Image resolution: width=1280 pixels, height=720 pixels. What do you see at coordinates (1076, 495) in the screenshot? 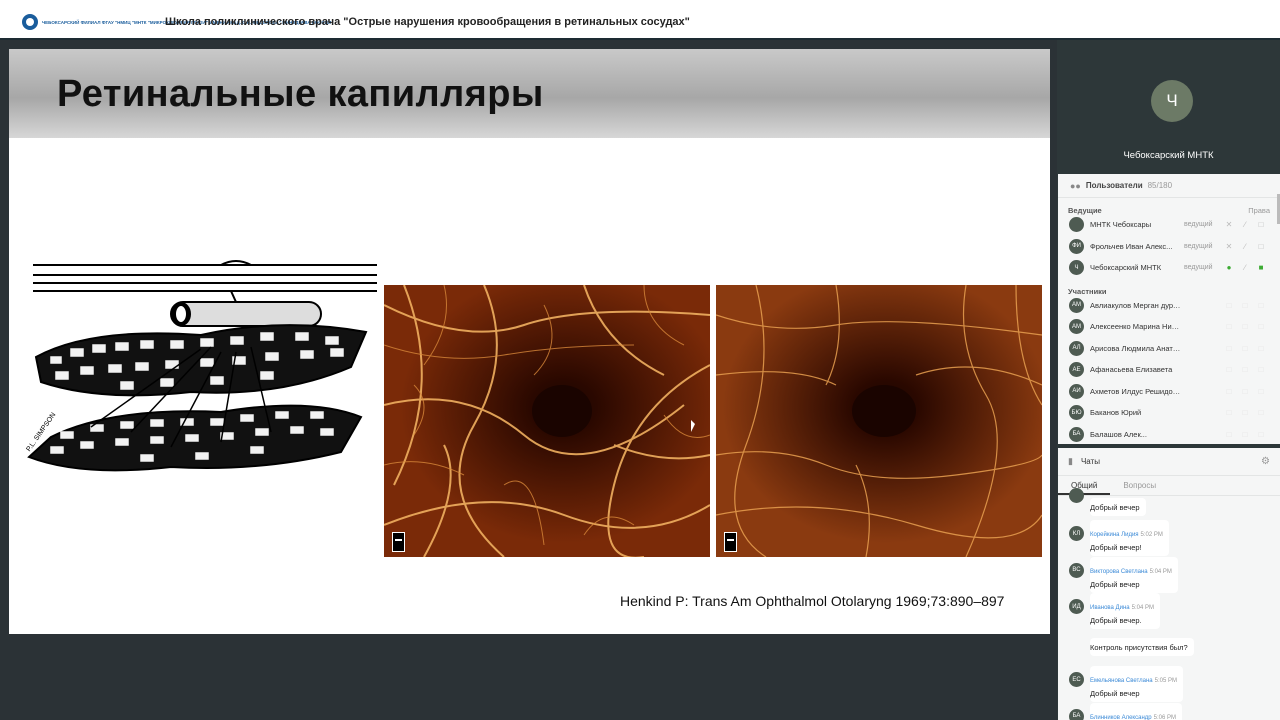
I see `message-avatar` at bounding box center [1076, 495].